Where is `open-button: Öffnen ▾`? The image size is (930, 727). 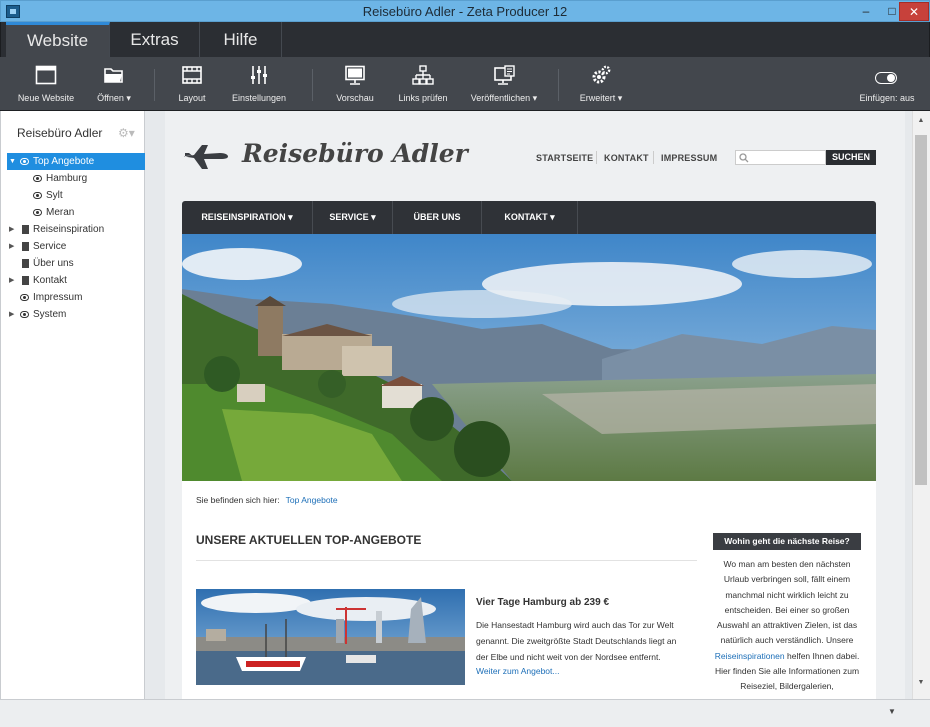
open-button: Öffnen ▾ is located at coordinates (114, 84).